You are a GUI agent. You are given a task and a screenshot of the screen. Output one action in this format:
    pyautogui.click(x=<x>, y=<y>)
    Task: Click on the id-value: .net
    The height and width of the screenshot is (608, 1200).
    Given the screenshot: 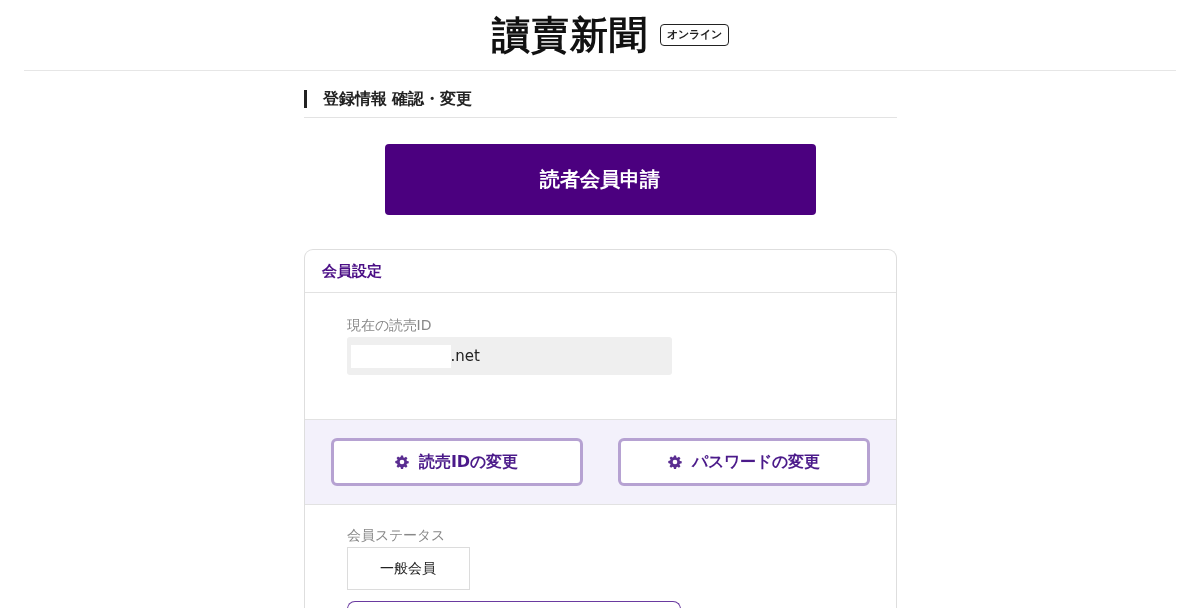 What is the action you would take?
    pyautogui.click(x=465, y=356)
    